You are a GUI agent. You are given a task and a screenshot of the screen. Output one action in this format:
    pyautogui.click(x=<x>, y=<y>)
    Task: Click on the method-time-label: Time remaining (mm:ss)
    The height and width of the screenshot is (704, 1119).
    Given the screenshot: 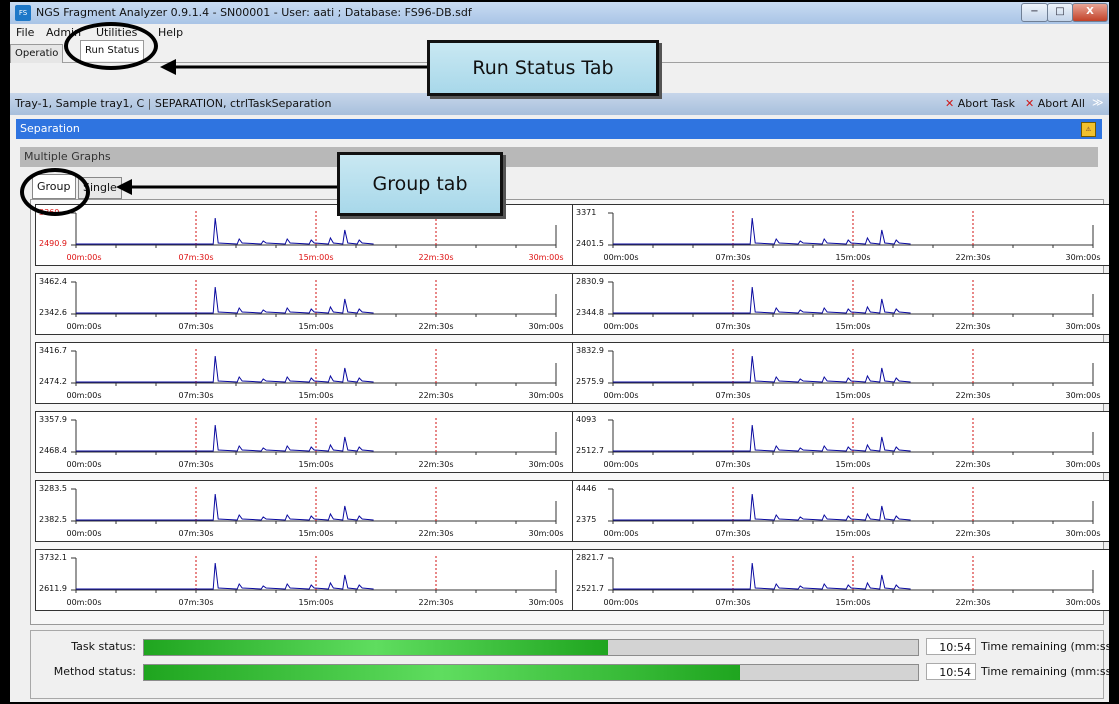 What is the action you would take?
    pyautogui.click(x=1045, y=671)
    